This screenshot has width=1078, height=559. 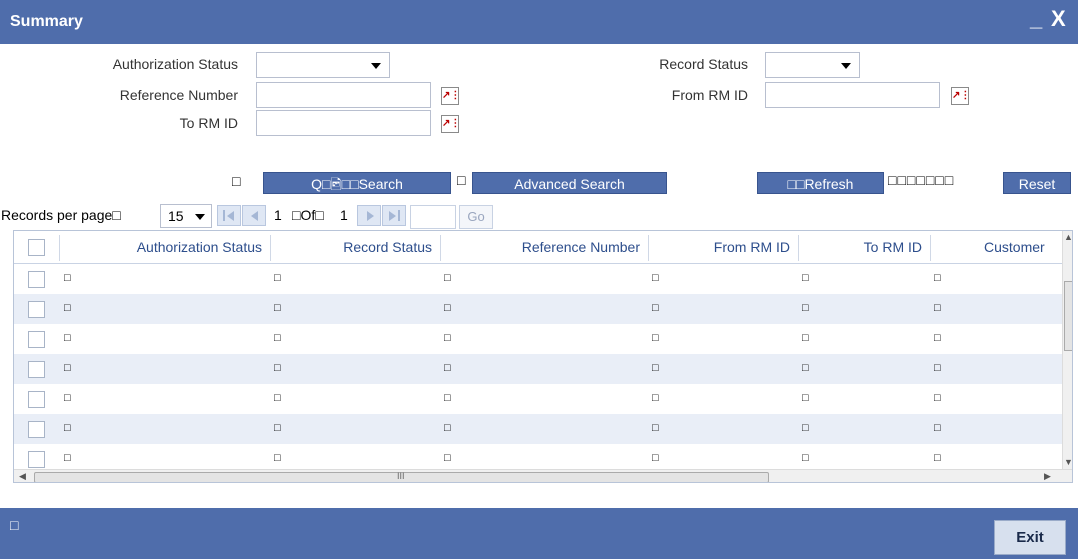 I want to click on total-pages: 1, so click(x=344, y=215).